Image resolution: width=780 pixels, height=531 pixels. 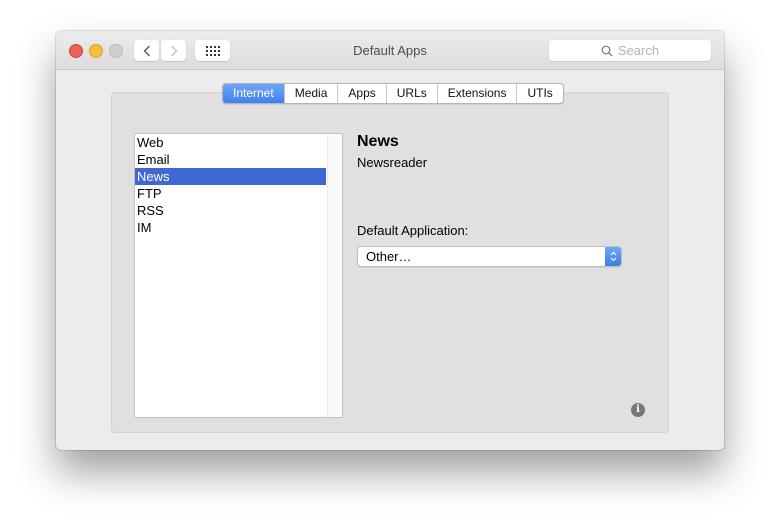 What do you see at coordinates (334, 275) in the screenshot?
I see `list-scrollbar` at bounding box center [334, 275].